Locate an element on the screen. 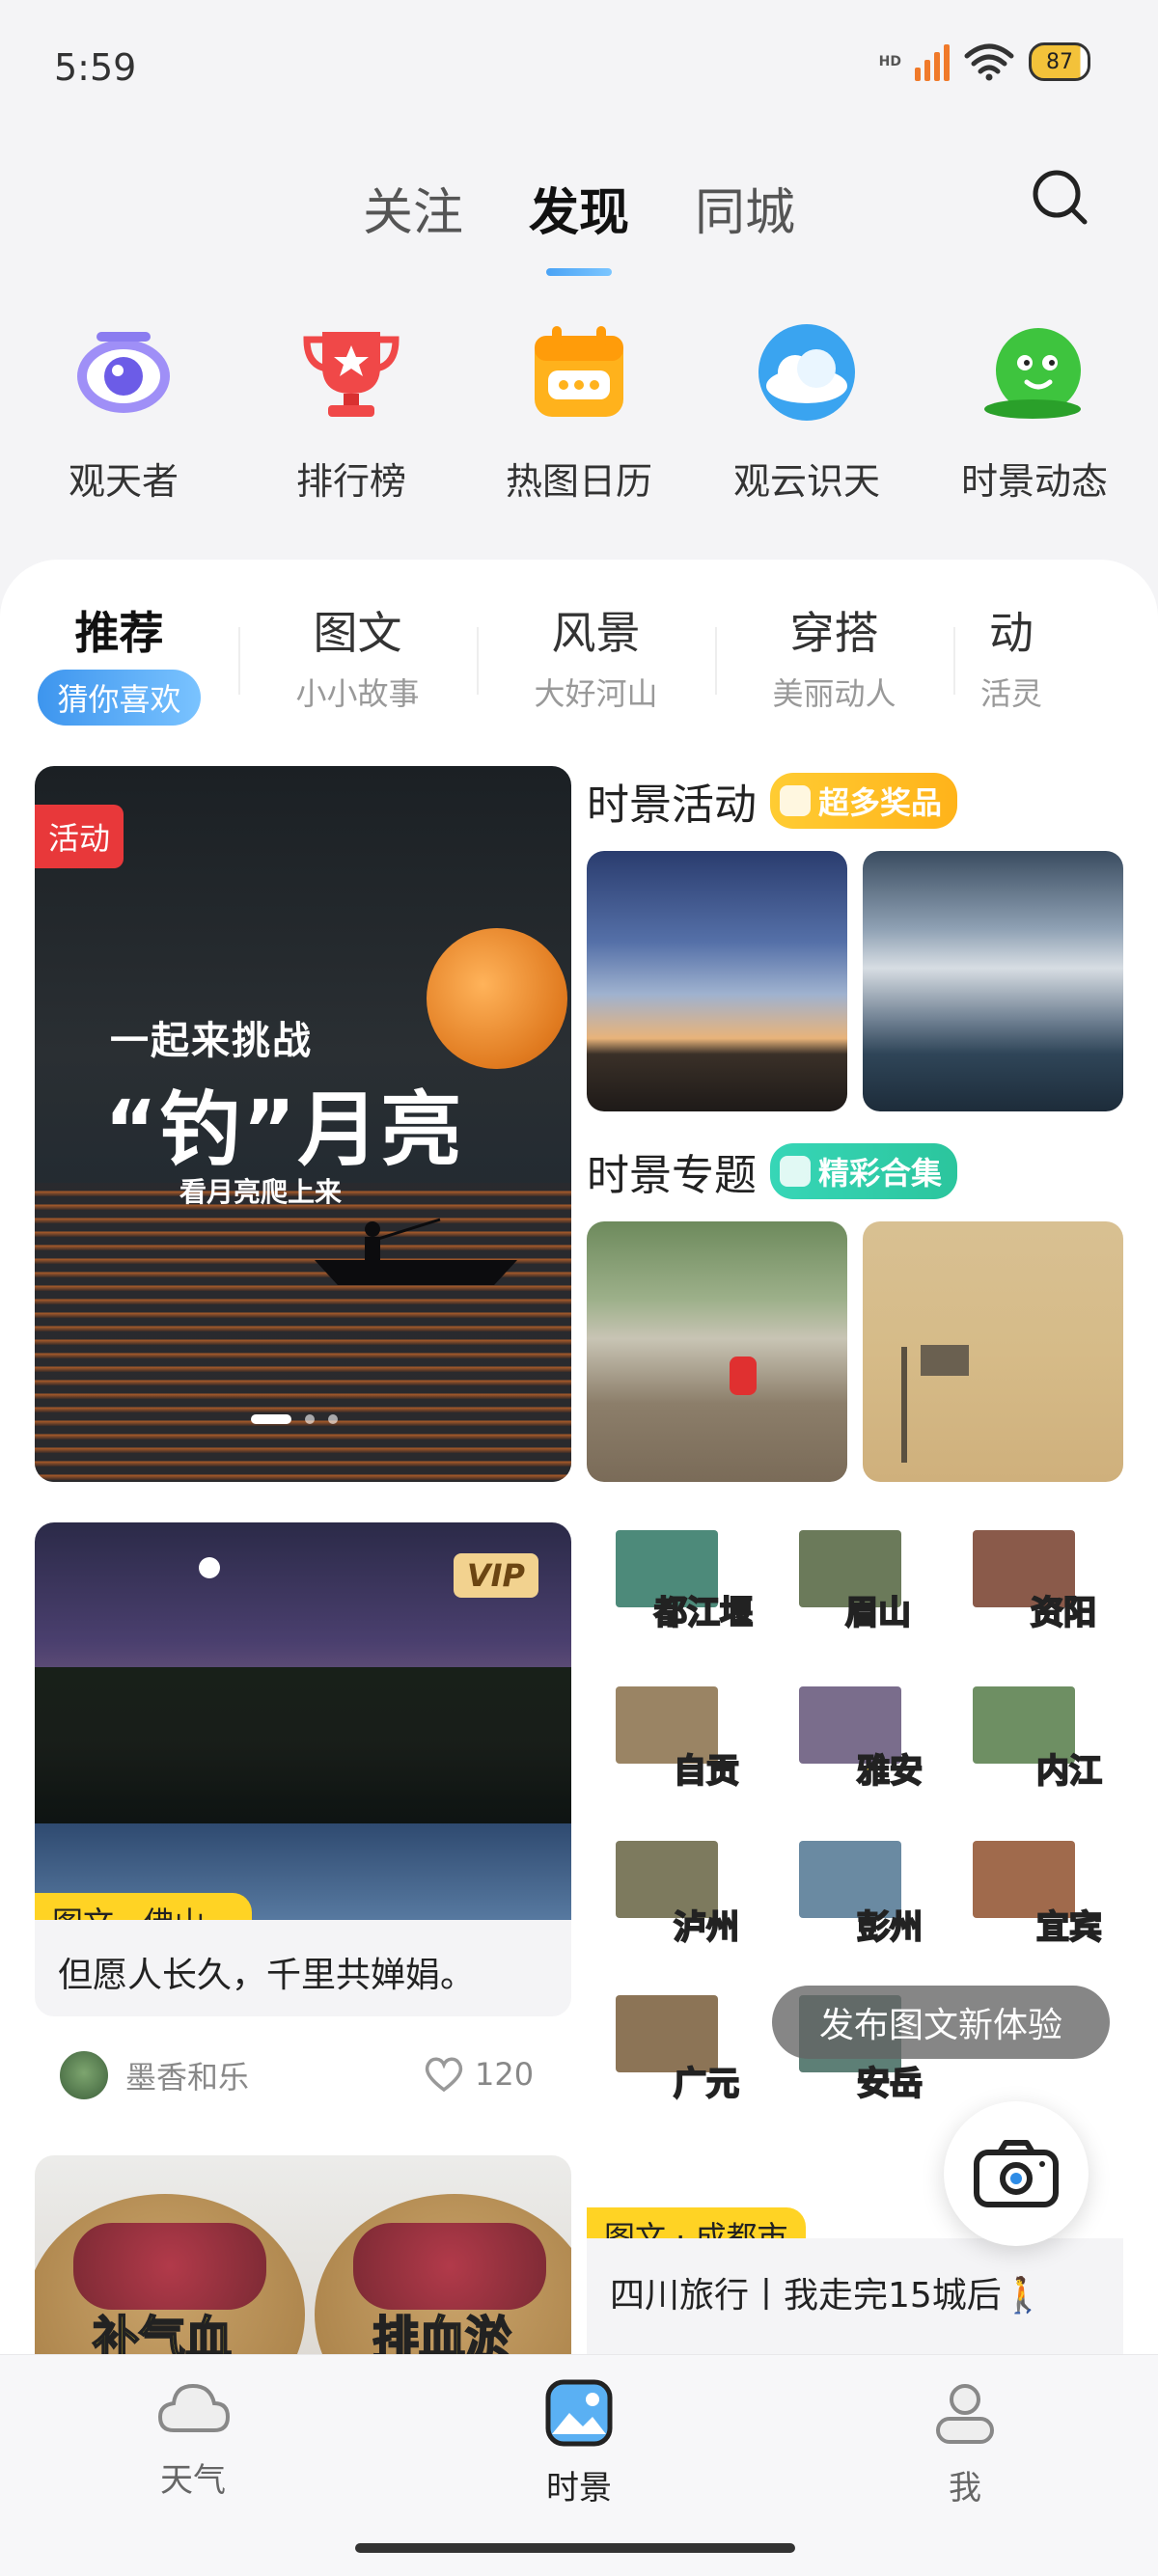  collage-label: 自贡 is located at coordinates (706, 1772).